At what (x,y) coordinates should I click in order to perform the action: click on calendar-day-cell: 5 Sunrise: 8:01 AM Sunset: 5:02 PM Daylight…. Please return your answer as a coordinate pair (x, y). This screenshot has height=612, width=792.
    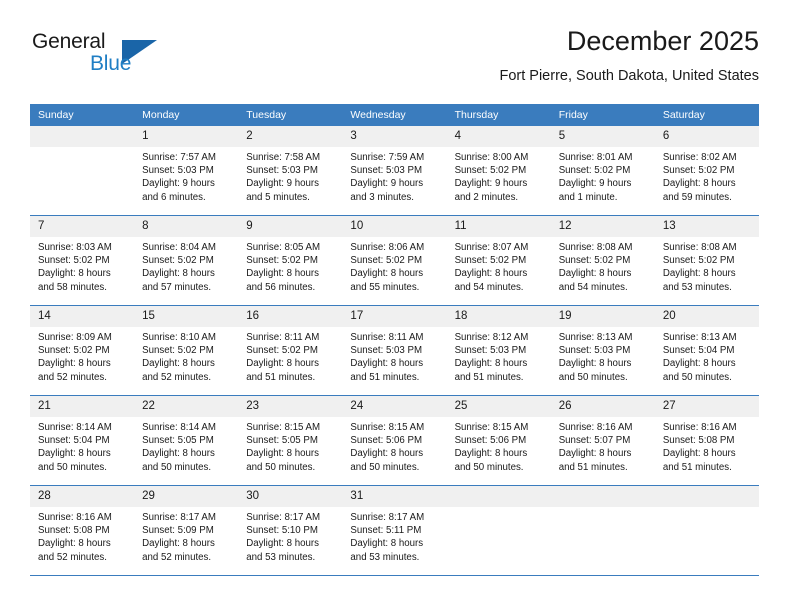
    Looking at the image, I should click on (602, 171).